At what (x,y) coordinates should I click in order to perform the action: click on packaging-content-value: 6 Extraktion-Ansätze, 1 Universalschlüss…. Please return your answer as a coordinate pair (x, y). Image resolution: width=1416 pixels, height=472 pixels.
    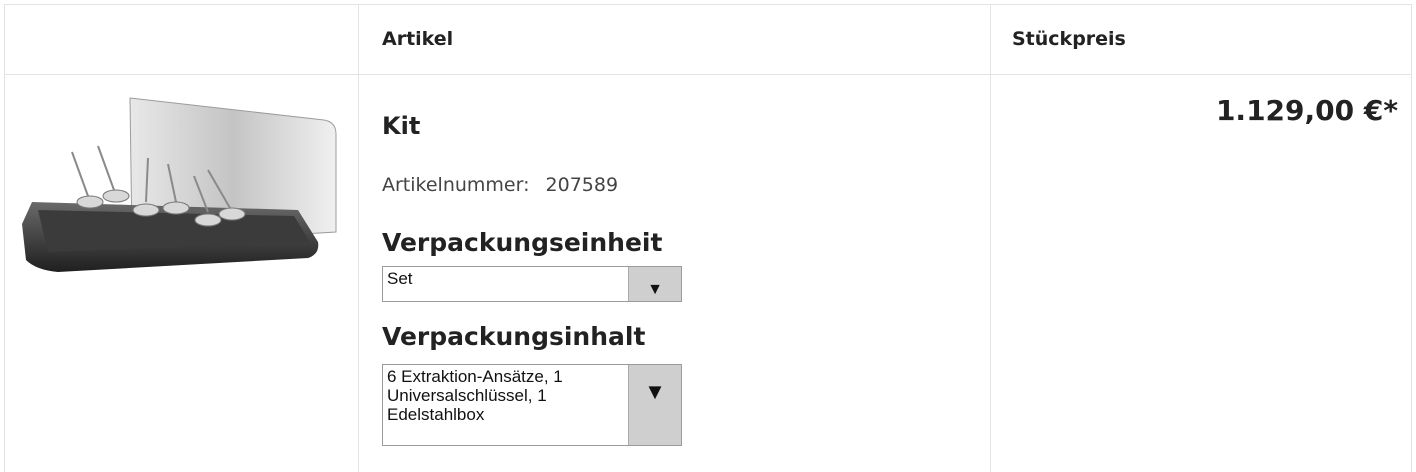
    Looking at the image, I should click on (475, 395).